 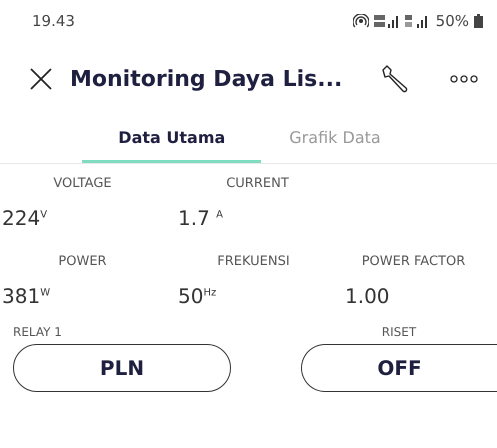 I want to click on reading-value: 224$^{V}$, so click(x=25, y=218).